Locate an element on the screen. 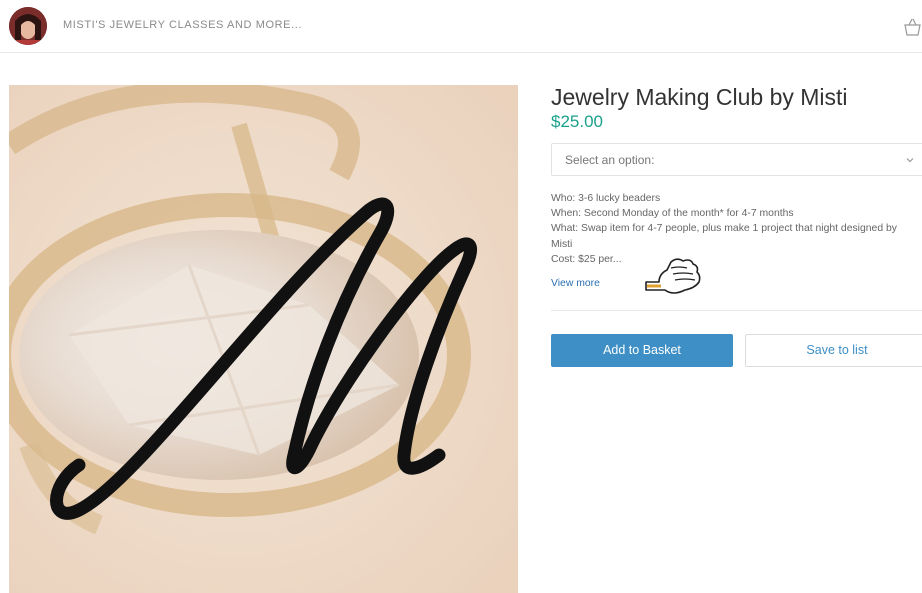  basket-icon is located at coordinates (912, 27).